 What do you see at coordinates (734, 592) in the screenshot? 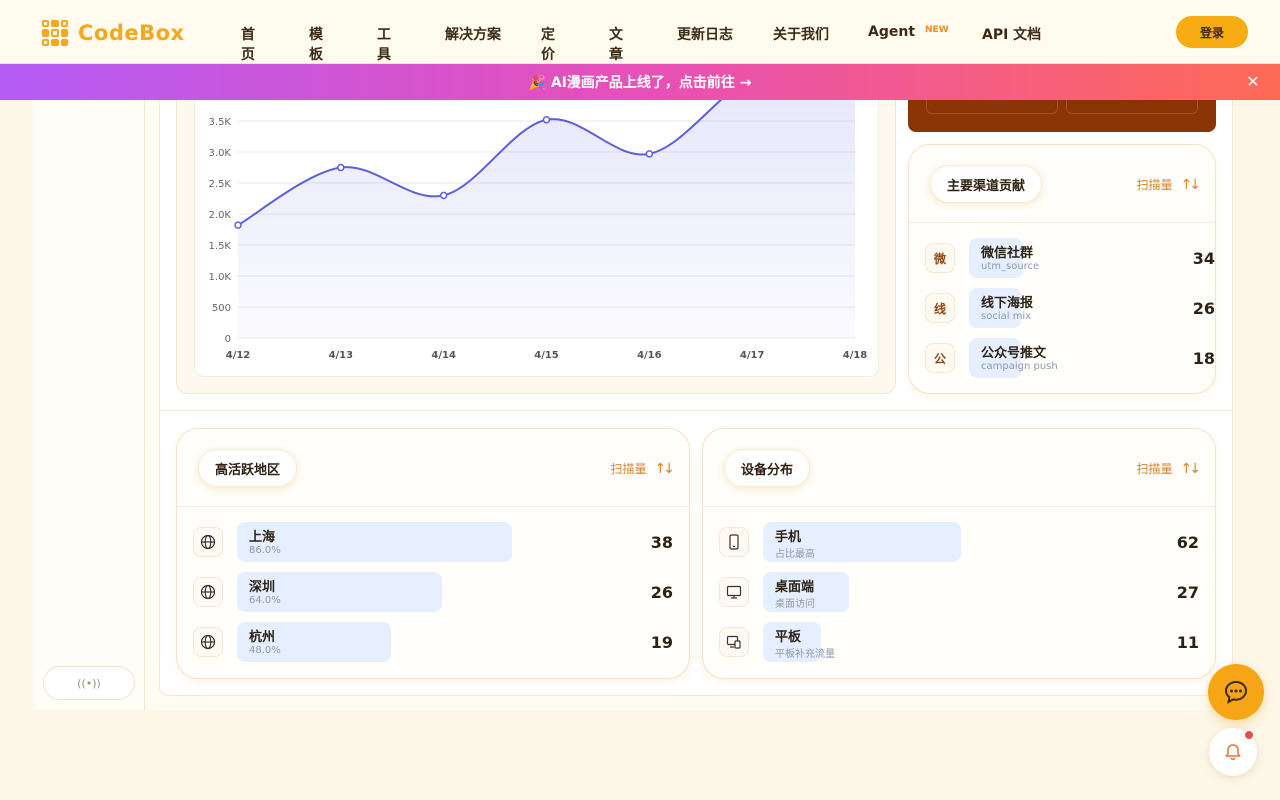
I see `desktop-icon` at bounding box center [734, 592].